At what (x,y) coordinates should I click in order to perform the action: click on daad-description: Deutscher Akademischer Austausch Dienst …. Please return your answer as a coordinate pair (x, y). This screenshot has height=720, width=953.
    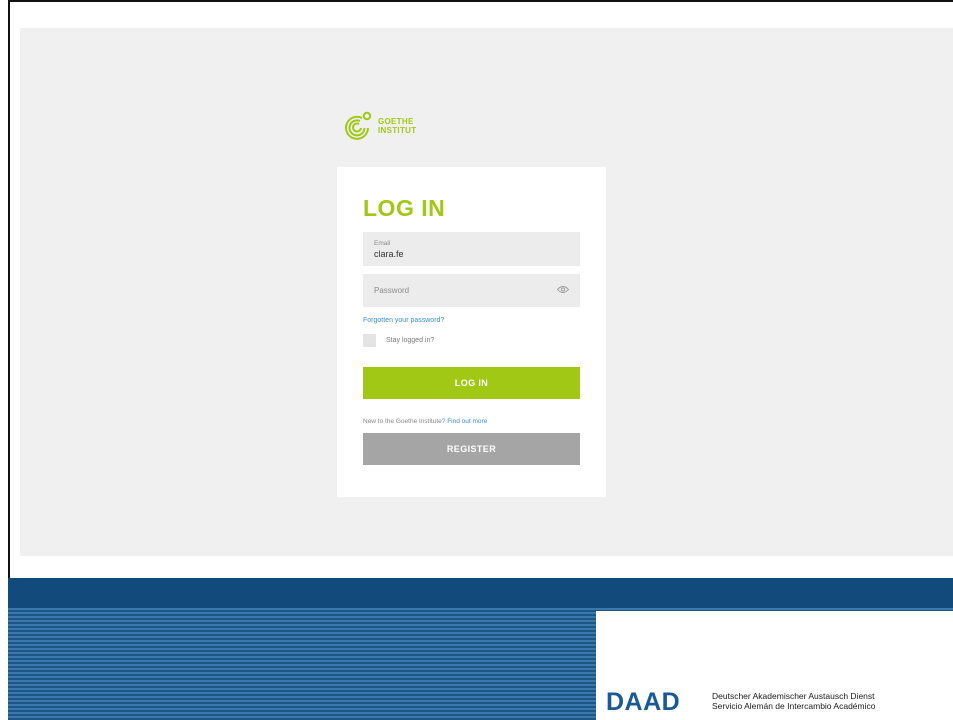
    Looking at the image, I should click on (793, 701).